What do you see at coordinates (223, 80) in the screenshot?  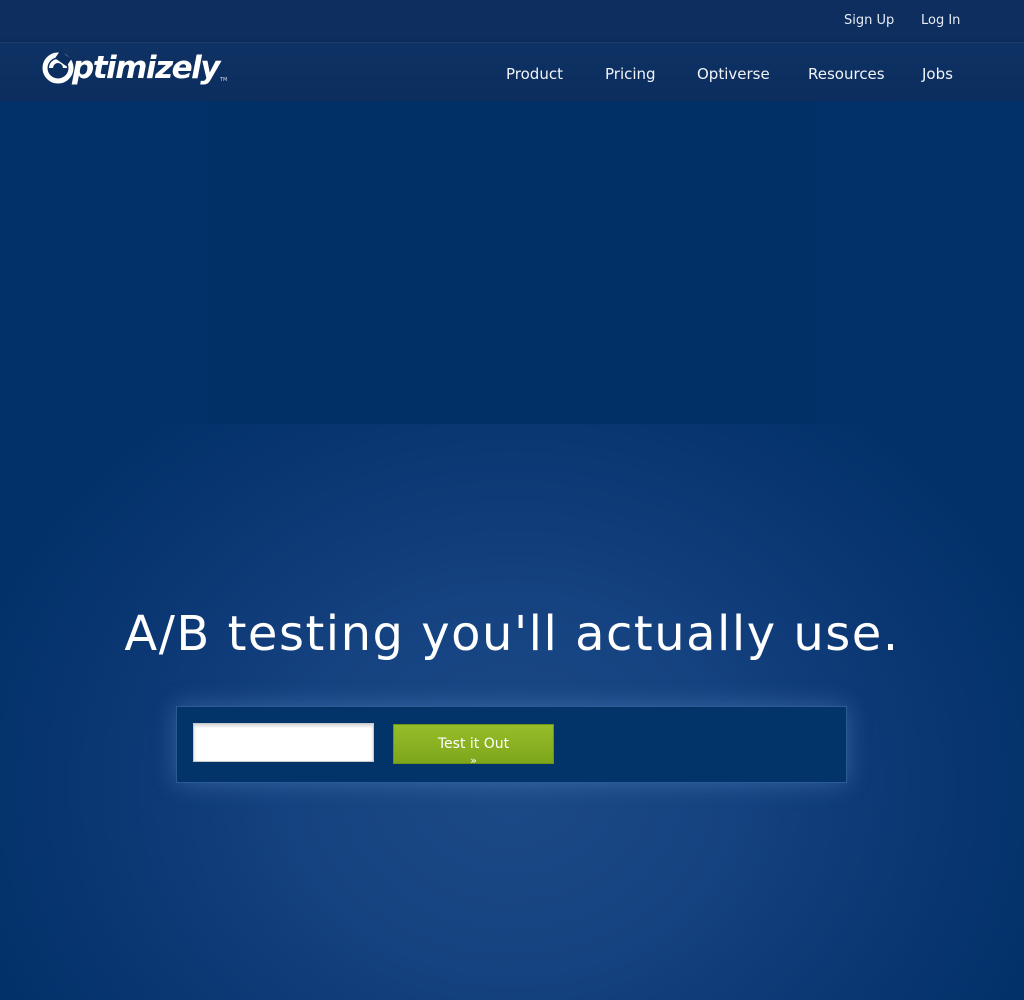 I see `logo-trademark: TM` at bounding box center [223, 80].